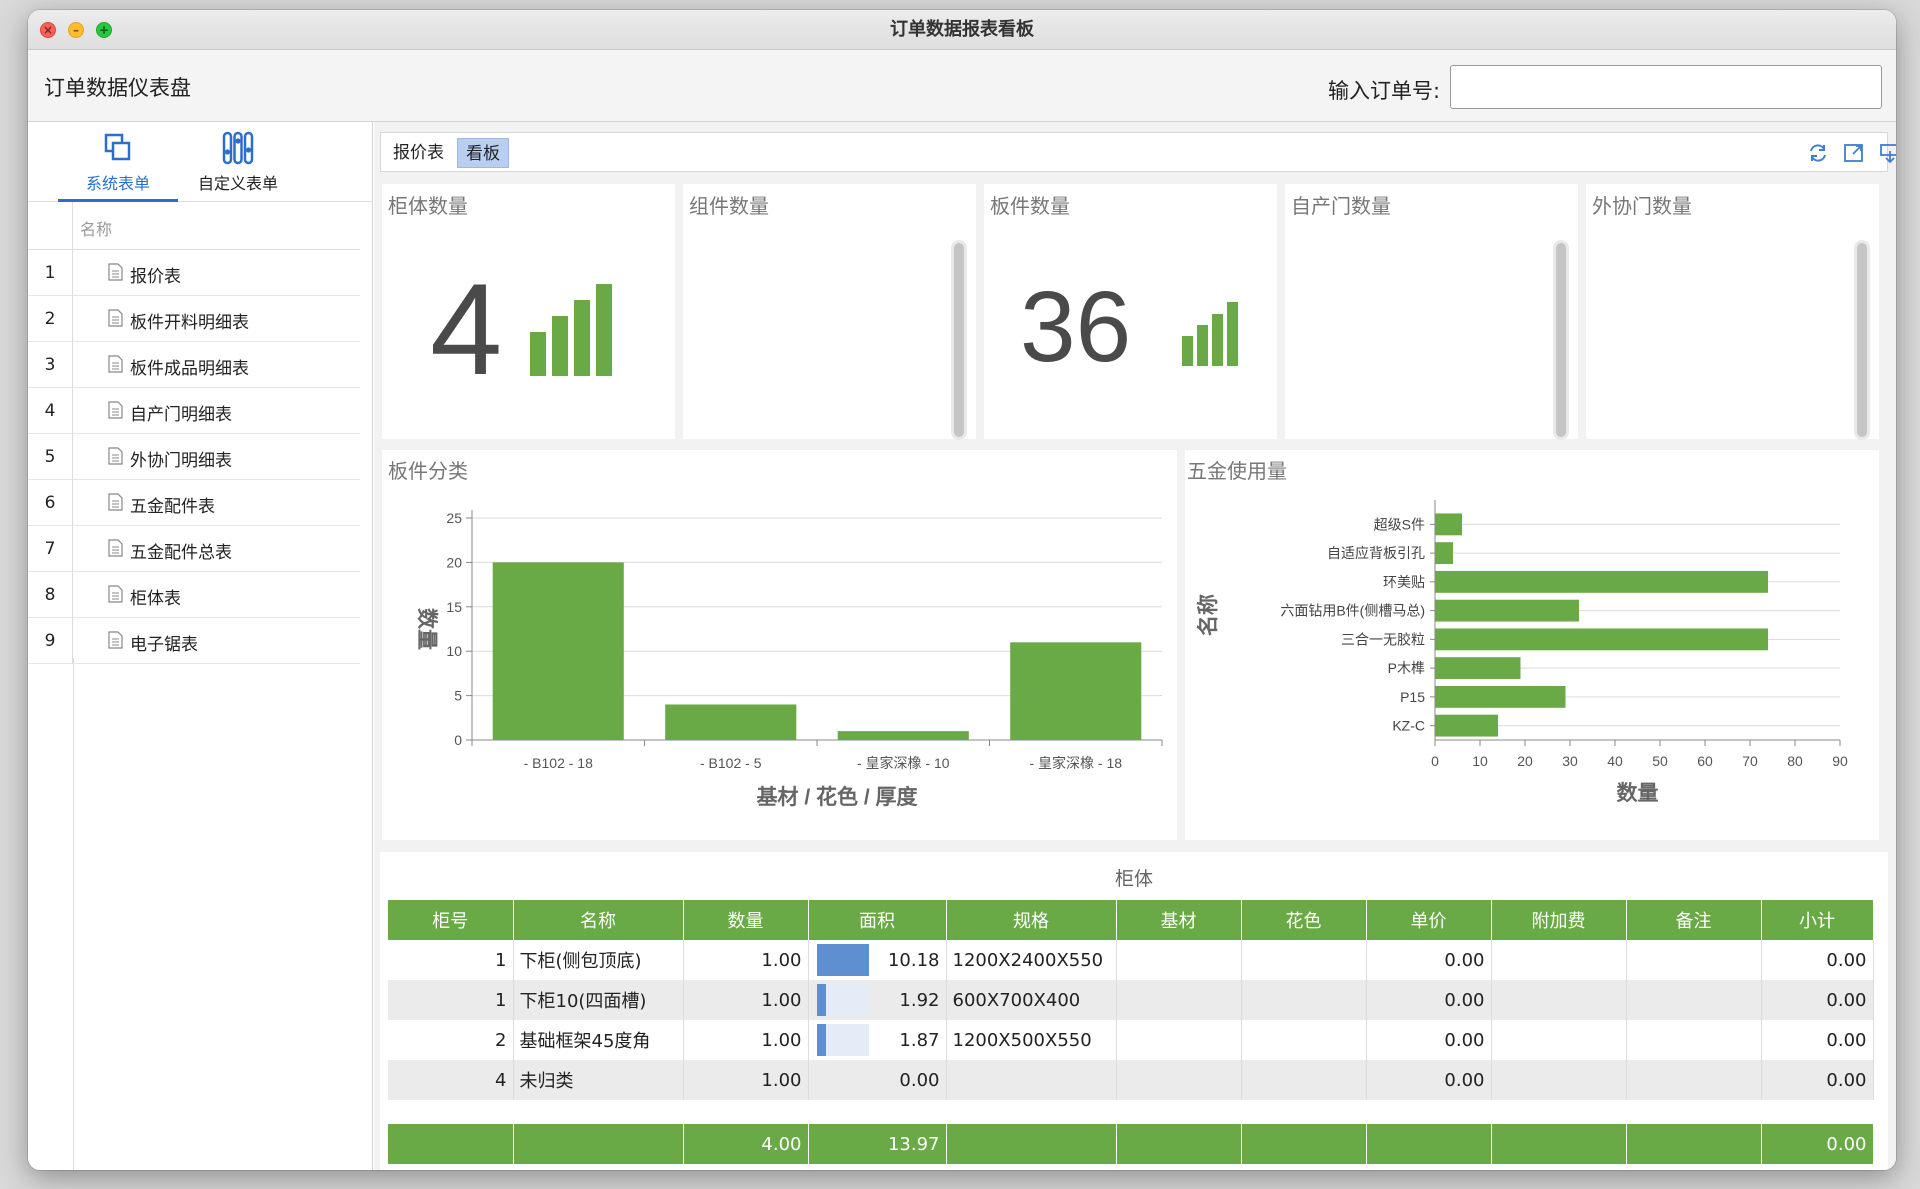 This screenshot has height=1189, width=1920. What do you see at coordinates (1435, 761) in the screenshot?
I see `x-tick-label: 0` at bounding box center [1435, 761].